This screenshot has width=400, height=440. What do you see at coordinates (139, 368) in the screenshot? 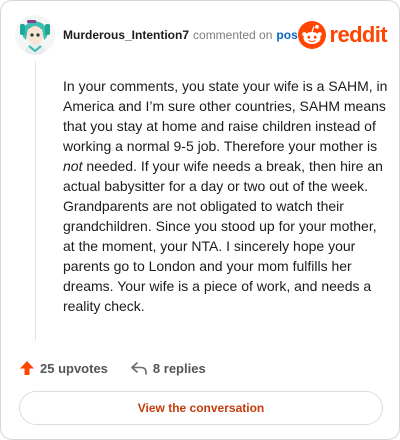
I see `reply-arrow-icon` at bounding box center [139, 368].